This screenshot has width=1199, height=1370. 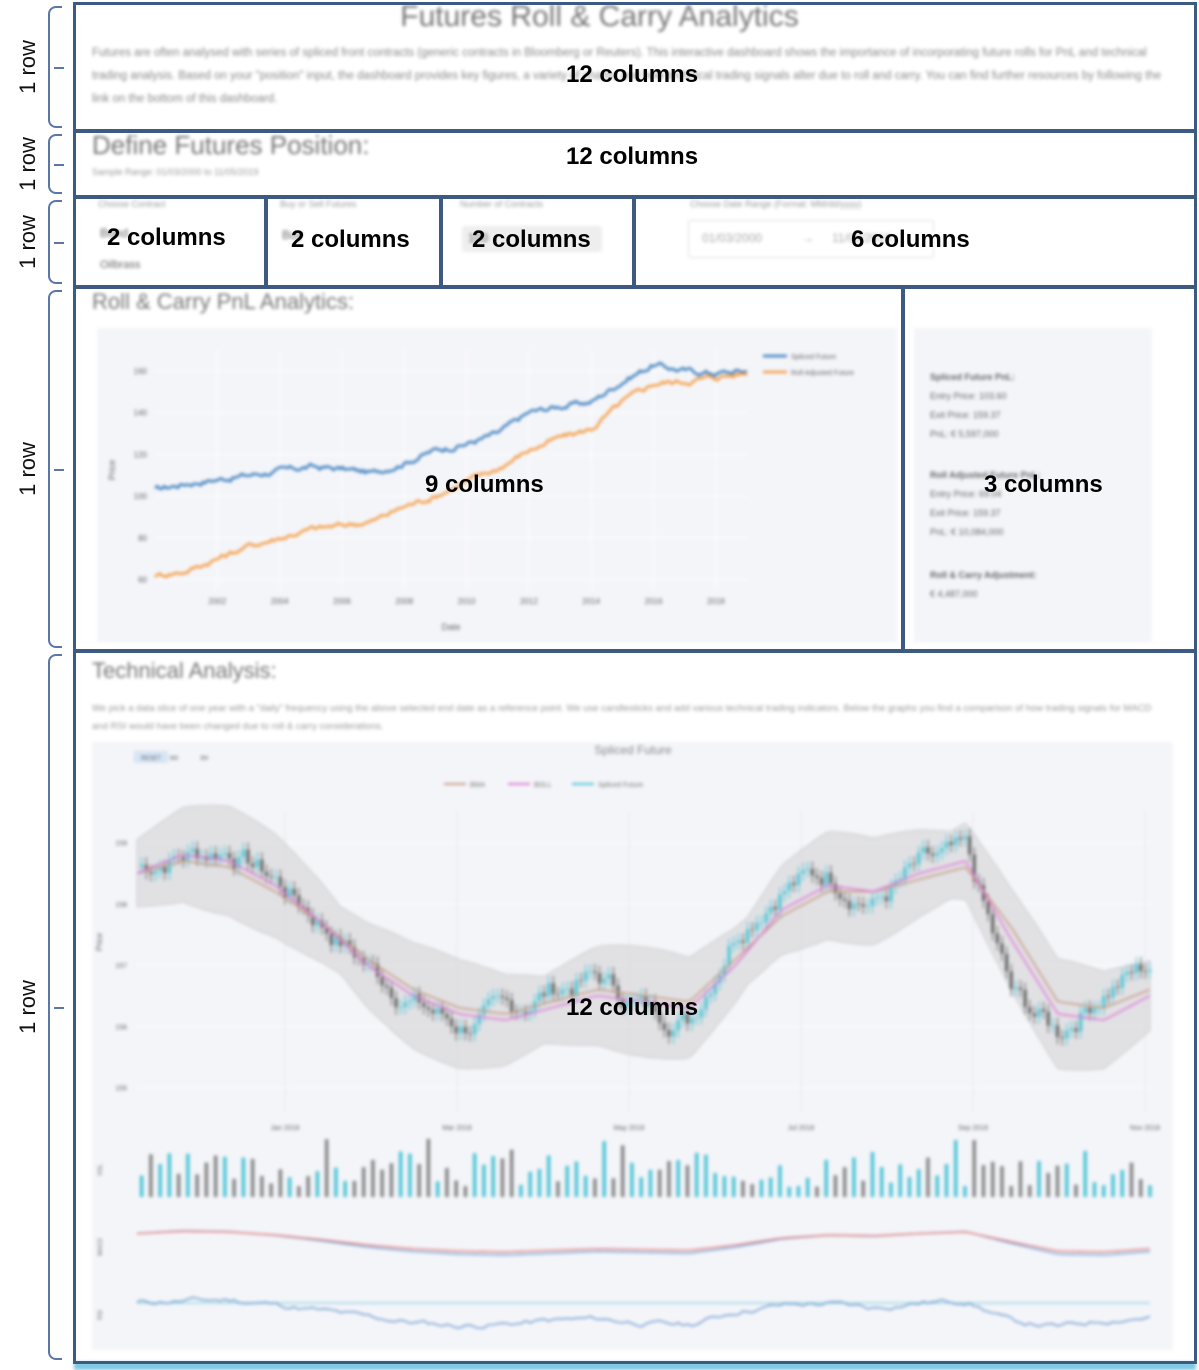 What do you see at coordinates (632, 156) in the screenshot?
I see `col-label-position: 12 columns` at bounding box center [632, 156].